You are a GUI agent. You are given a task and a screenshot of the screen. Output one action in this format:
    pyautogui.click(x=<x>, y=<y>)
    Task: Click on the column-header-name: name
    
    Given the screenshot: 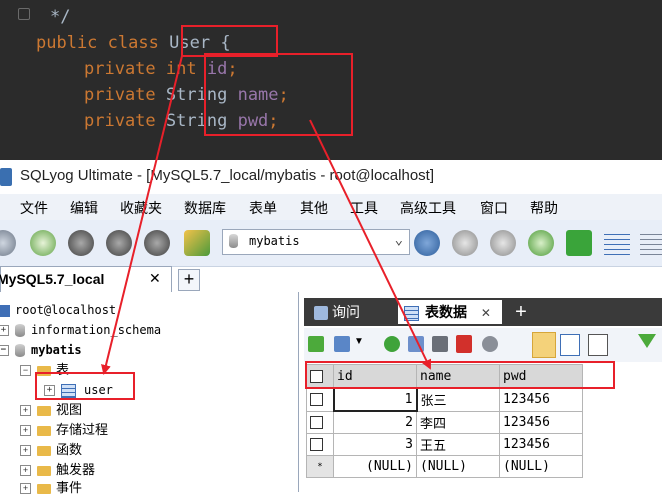 What is the action you would take?
    pyautogui.click(x=458, y=376)
    